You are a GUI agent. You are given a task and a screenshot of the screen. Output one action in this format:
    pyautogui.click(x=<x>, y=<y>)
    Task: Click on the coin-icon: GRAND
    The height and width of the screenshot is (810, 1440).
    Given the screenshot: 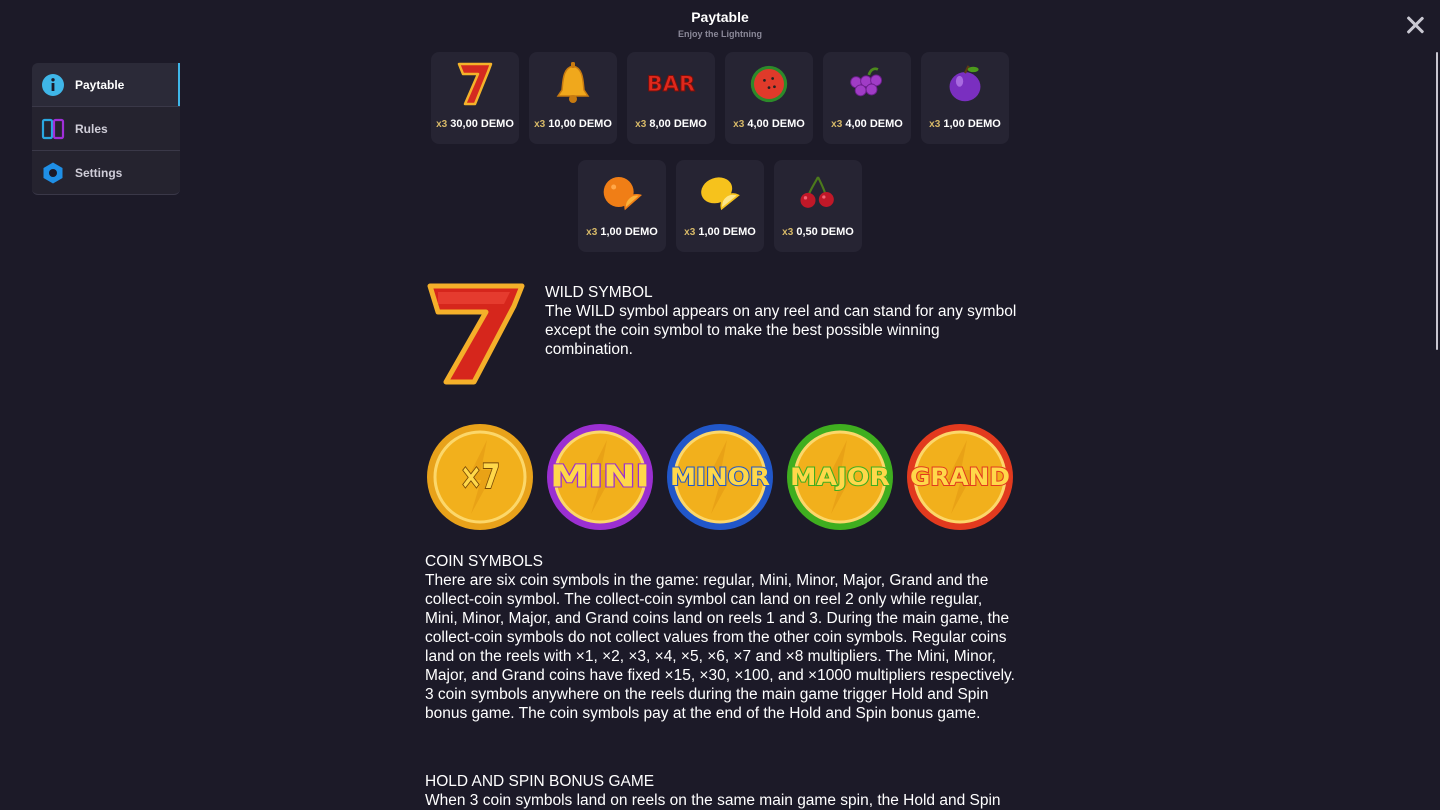 What is the action you would take?
    pyautogui.click(x=960, y=477)
    